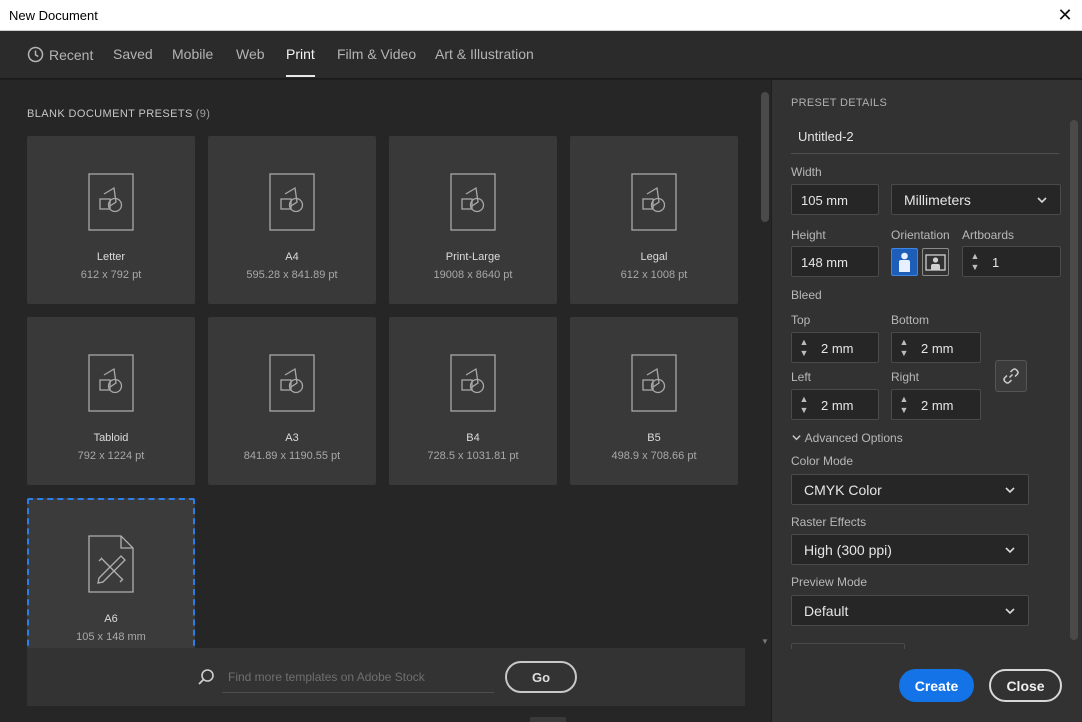  Describe the element at coordinates (292, 257) in the screenshot. I see `preset-name: A4` at that location.